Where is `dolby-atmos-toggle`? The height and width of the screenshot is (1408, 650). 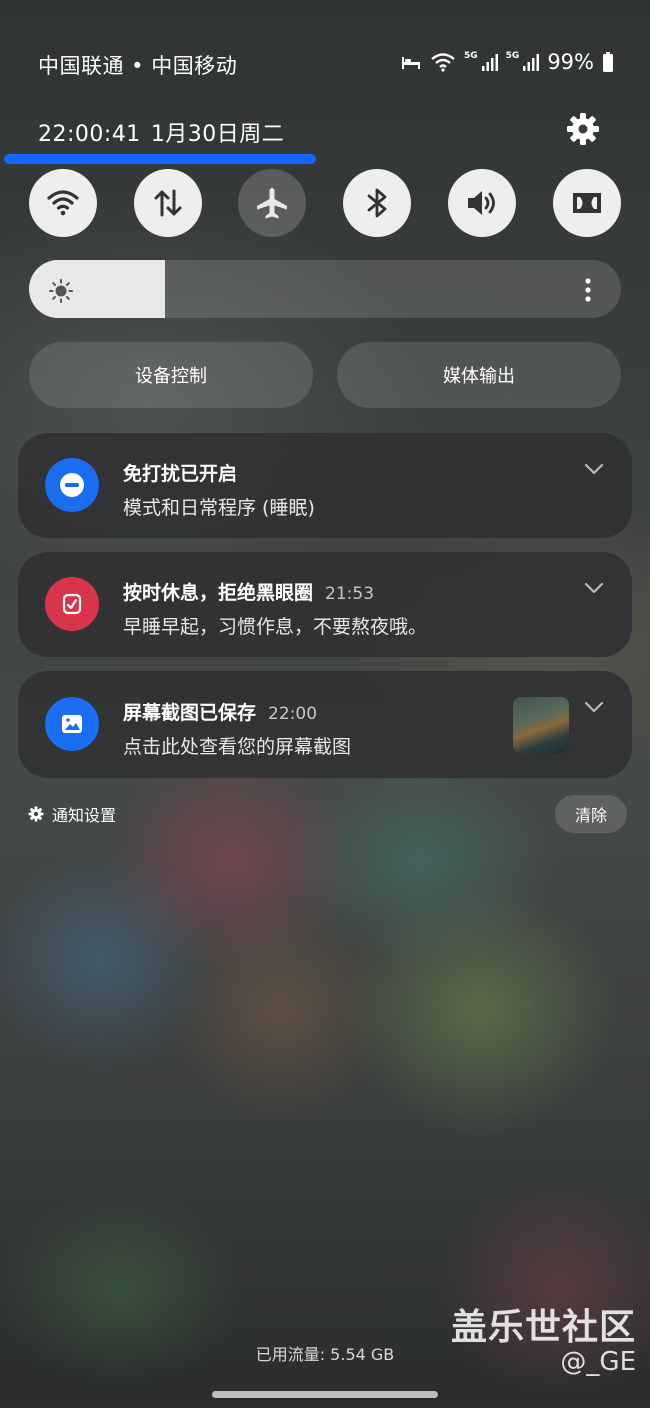
dolby-atmos-toggle is located at coordinates (587, 203).